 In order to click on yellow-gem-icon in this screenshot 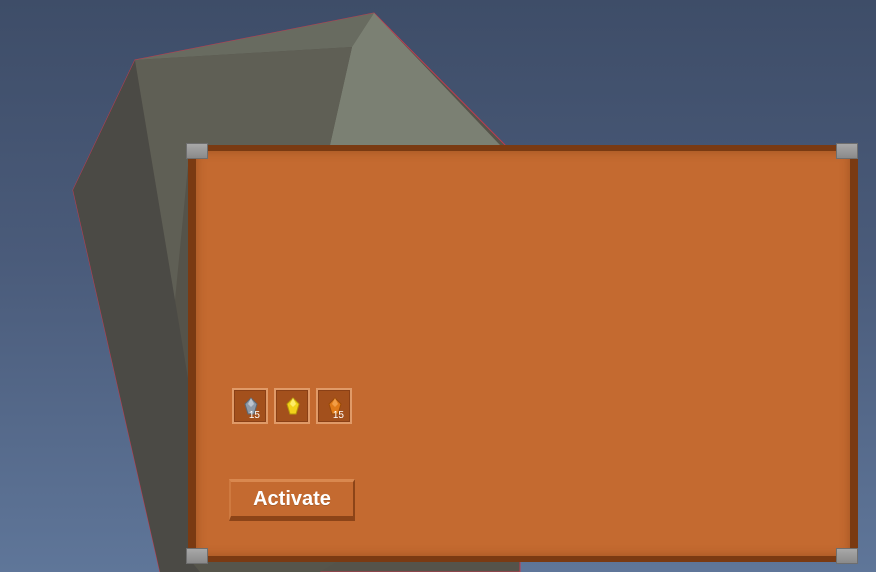, I will do `click(293, 406)`.